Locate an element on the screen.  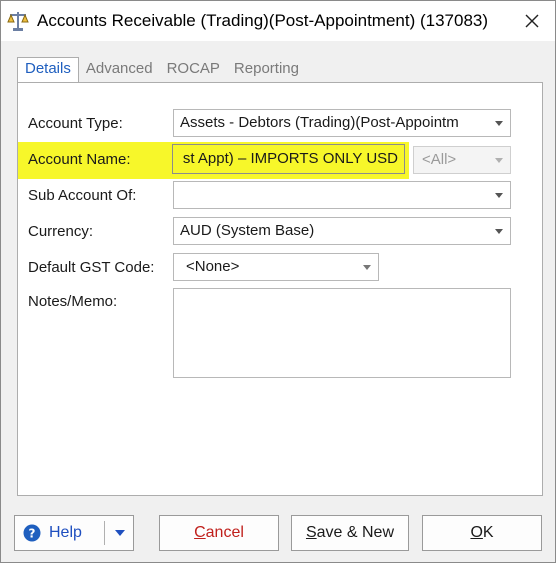
gst-code-value: <None> is located at coordinates (213, 266).